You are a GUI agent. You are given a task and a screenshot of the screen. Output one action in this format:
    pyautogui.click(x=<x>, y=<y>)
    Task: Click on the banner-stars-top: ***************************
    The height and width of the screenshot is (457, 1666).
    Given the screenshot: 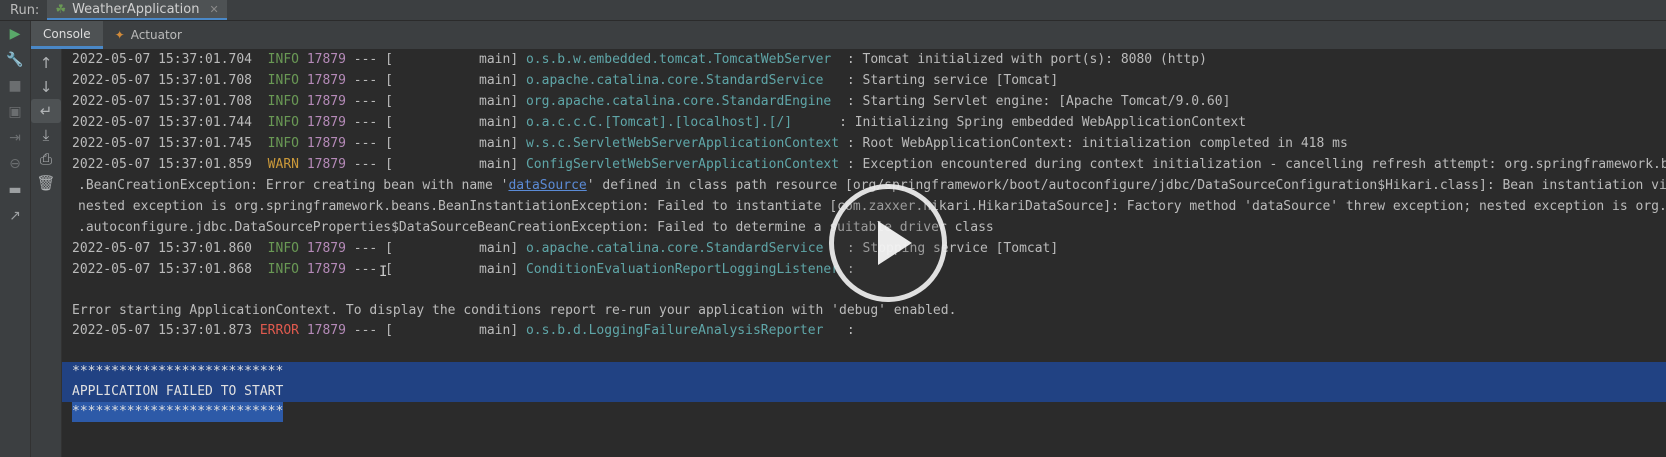 What is the action you would take?
    pyautogui.click(x=178, y=371)
    